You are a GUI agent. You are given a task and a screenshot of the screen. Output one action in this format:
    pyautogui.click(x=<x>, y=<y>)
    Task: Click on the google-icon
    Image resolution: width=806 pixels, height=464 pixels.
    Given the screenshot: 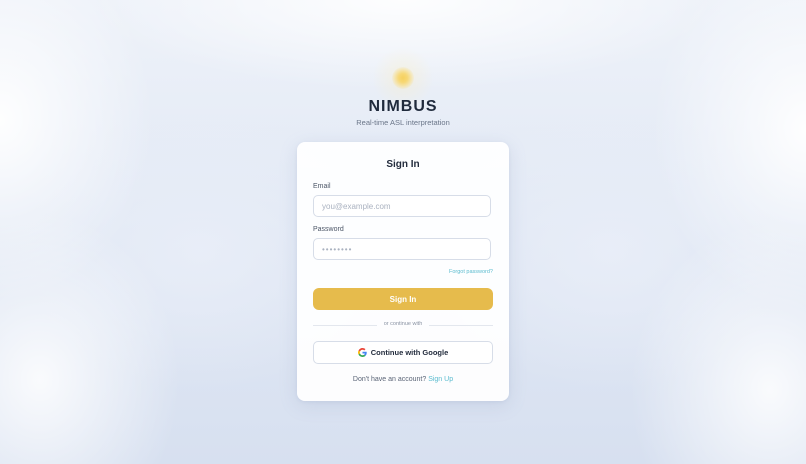 What is the action you would take?
    pyautogui.click(x=362, y=352)
    